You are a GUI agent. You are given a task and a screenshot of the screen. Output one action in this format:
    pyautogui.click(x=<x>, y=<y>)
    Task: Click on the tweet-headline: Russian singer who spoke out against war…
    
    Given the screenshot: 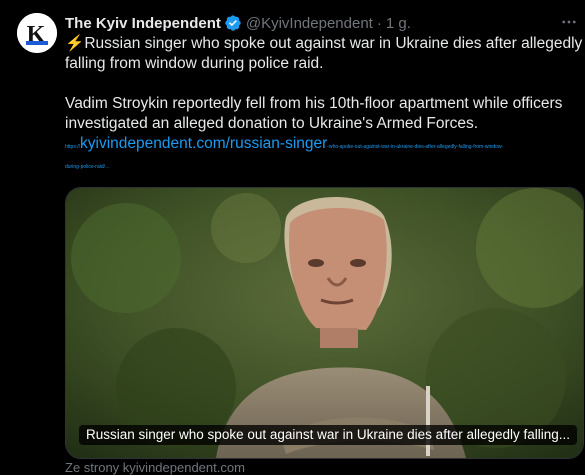 What is the action you would take?
    pyautogui.click(x=324, y=53)
    